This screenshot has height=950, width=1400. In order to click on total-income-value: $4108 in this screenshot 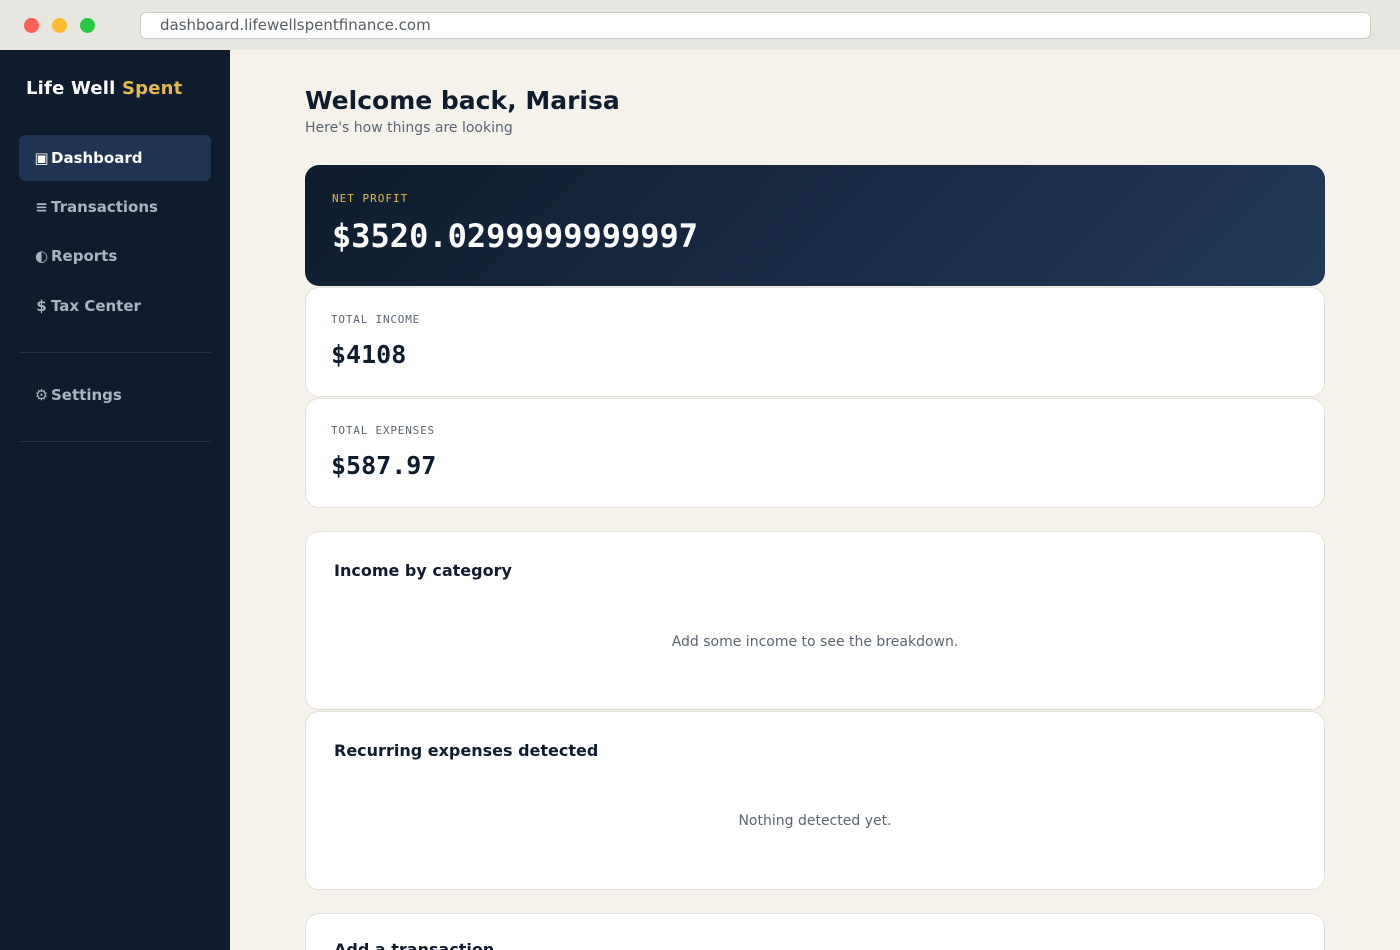, I will do `click(369, 354)`.